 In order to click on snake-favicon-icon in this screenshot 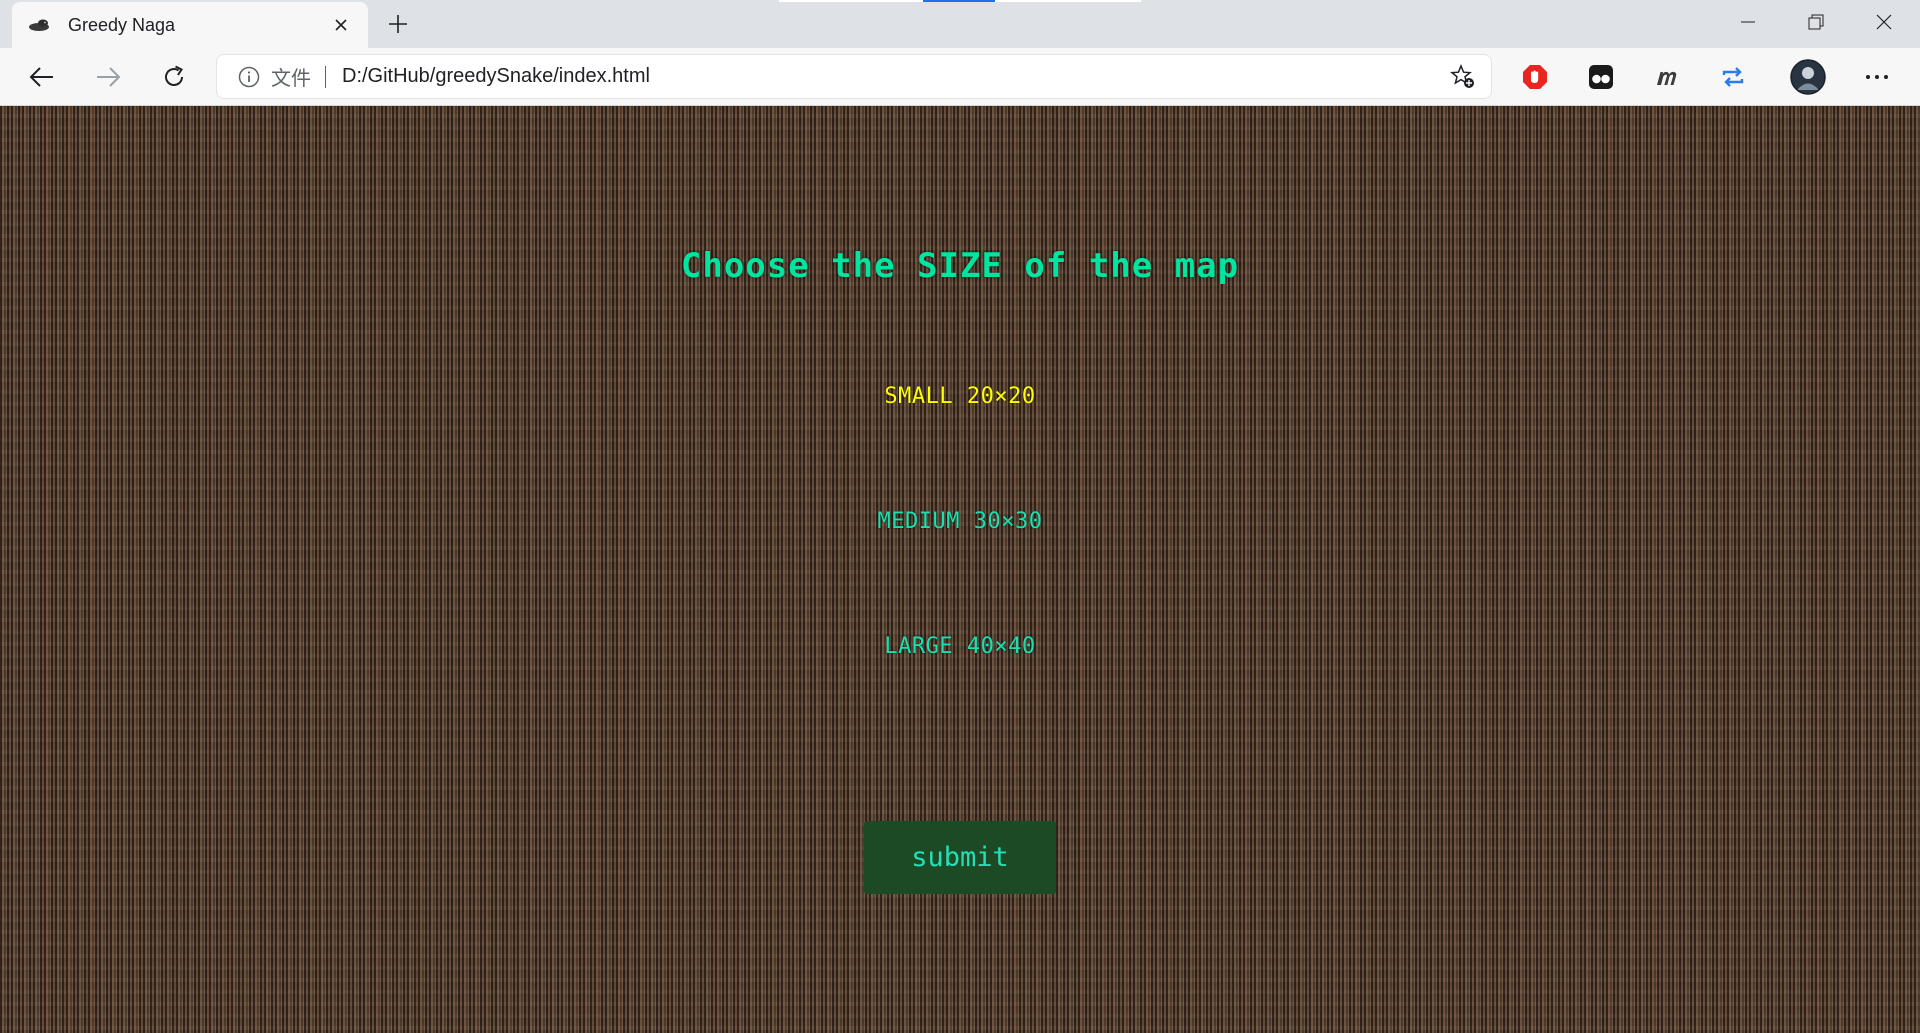, I will do `click(40, 25)`.